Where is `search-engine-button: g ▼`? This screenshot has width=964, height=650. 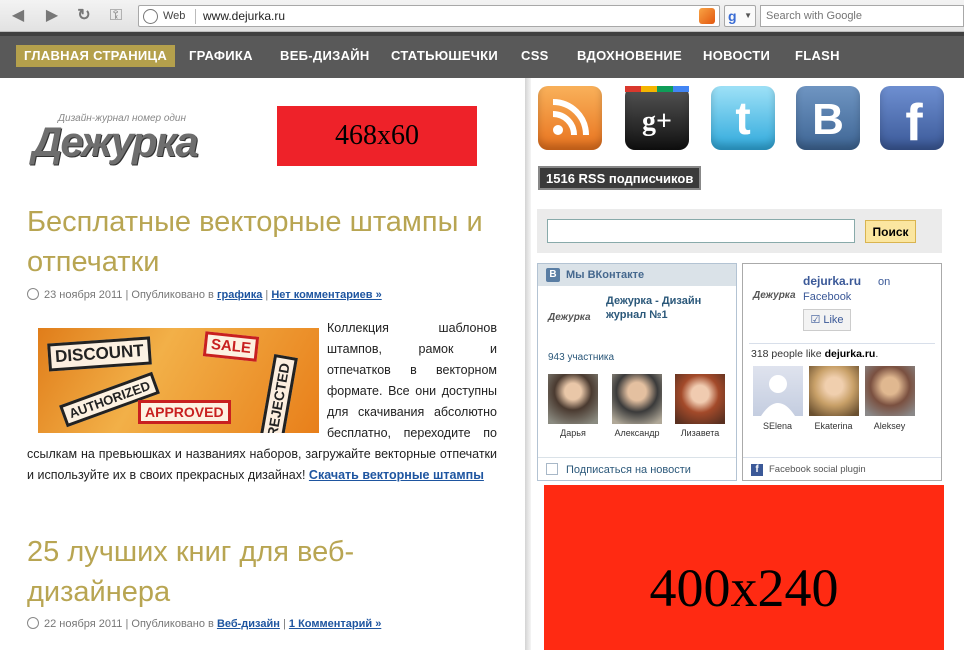
search-engine-button: g ▼ is located at coordinates (740, 16).